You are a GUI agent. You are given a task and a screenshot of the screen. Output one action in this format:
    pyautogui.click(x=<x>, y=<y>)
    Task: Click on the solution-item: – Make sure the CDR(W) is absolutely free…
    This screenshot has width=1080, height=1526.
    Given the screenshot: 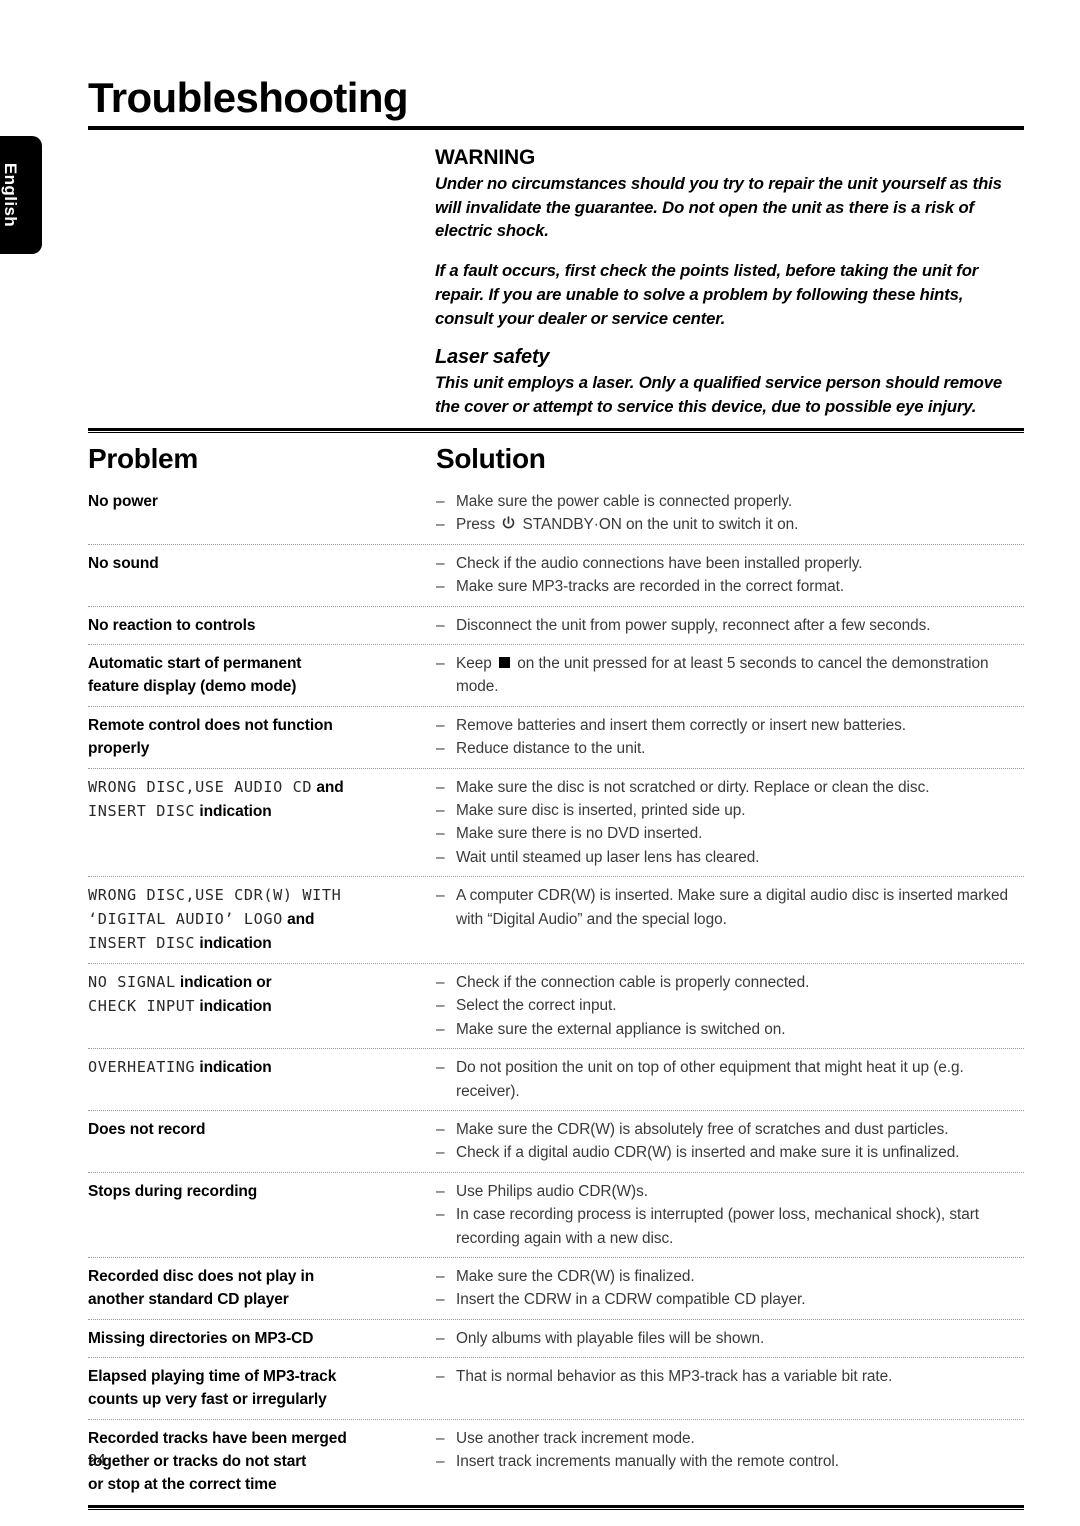 What is the action you would take?
    pyautogui.click(x=730, y=1129)
    